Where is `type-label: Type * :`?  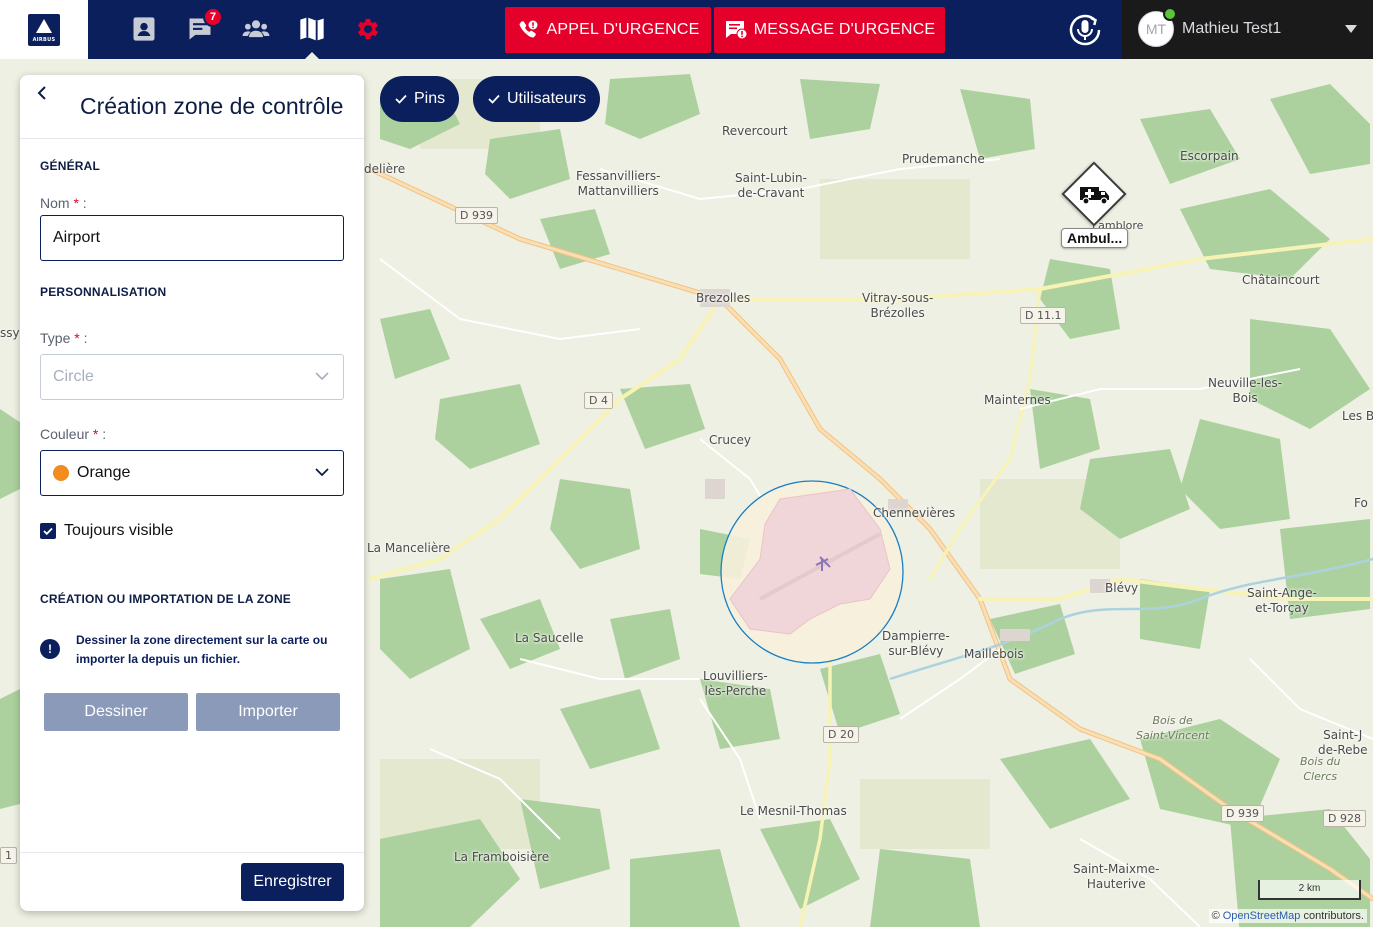 type-label: Type * : is located at coordinates (63, 338).